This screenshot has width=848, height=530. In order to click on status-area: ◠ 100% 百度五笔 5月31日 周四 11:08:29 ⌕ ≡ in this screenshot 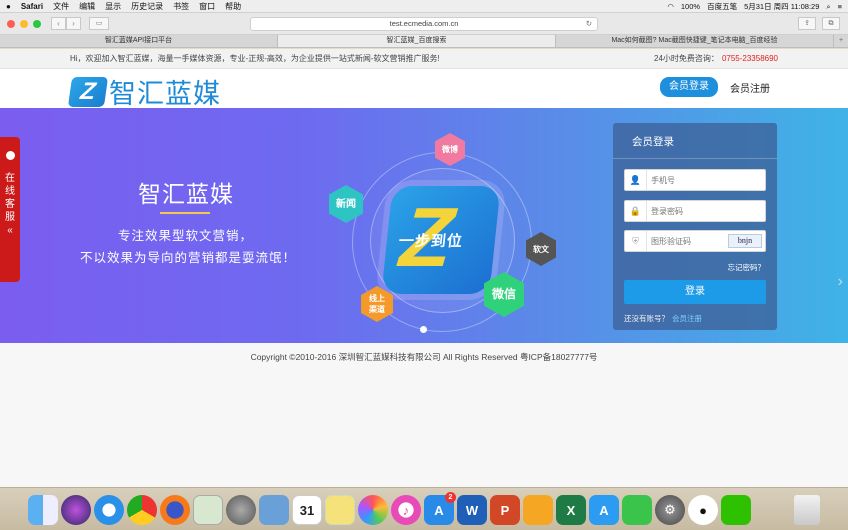, I will do `click(754, 6)`.